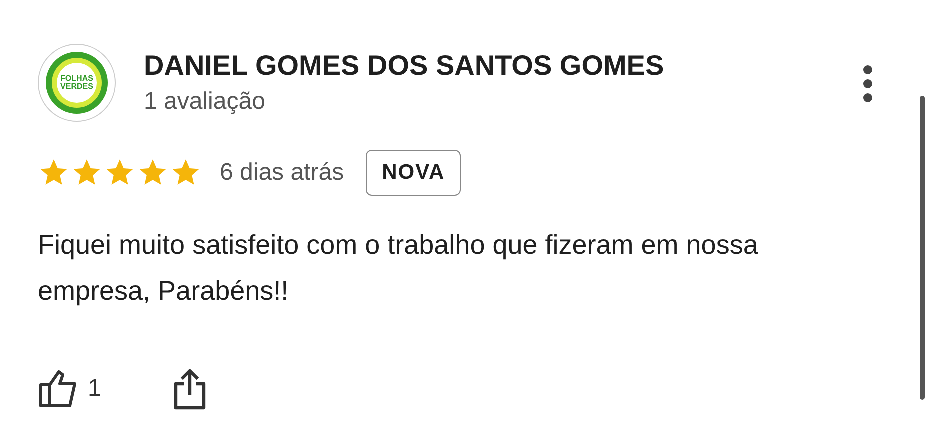 The height and width of the screenshot is (426, 936). I want to click on share-button, so click(190, 389).